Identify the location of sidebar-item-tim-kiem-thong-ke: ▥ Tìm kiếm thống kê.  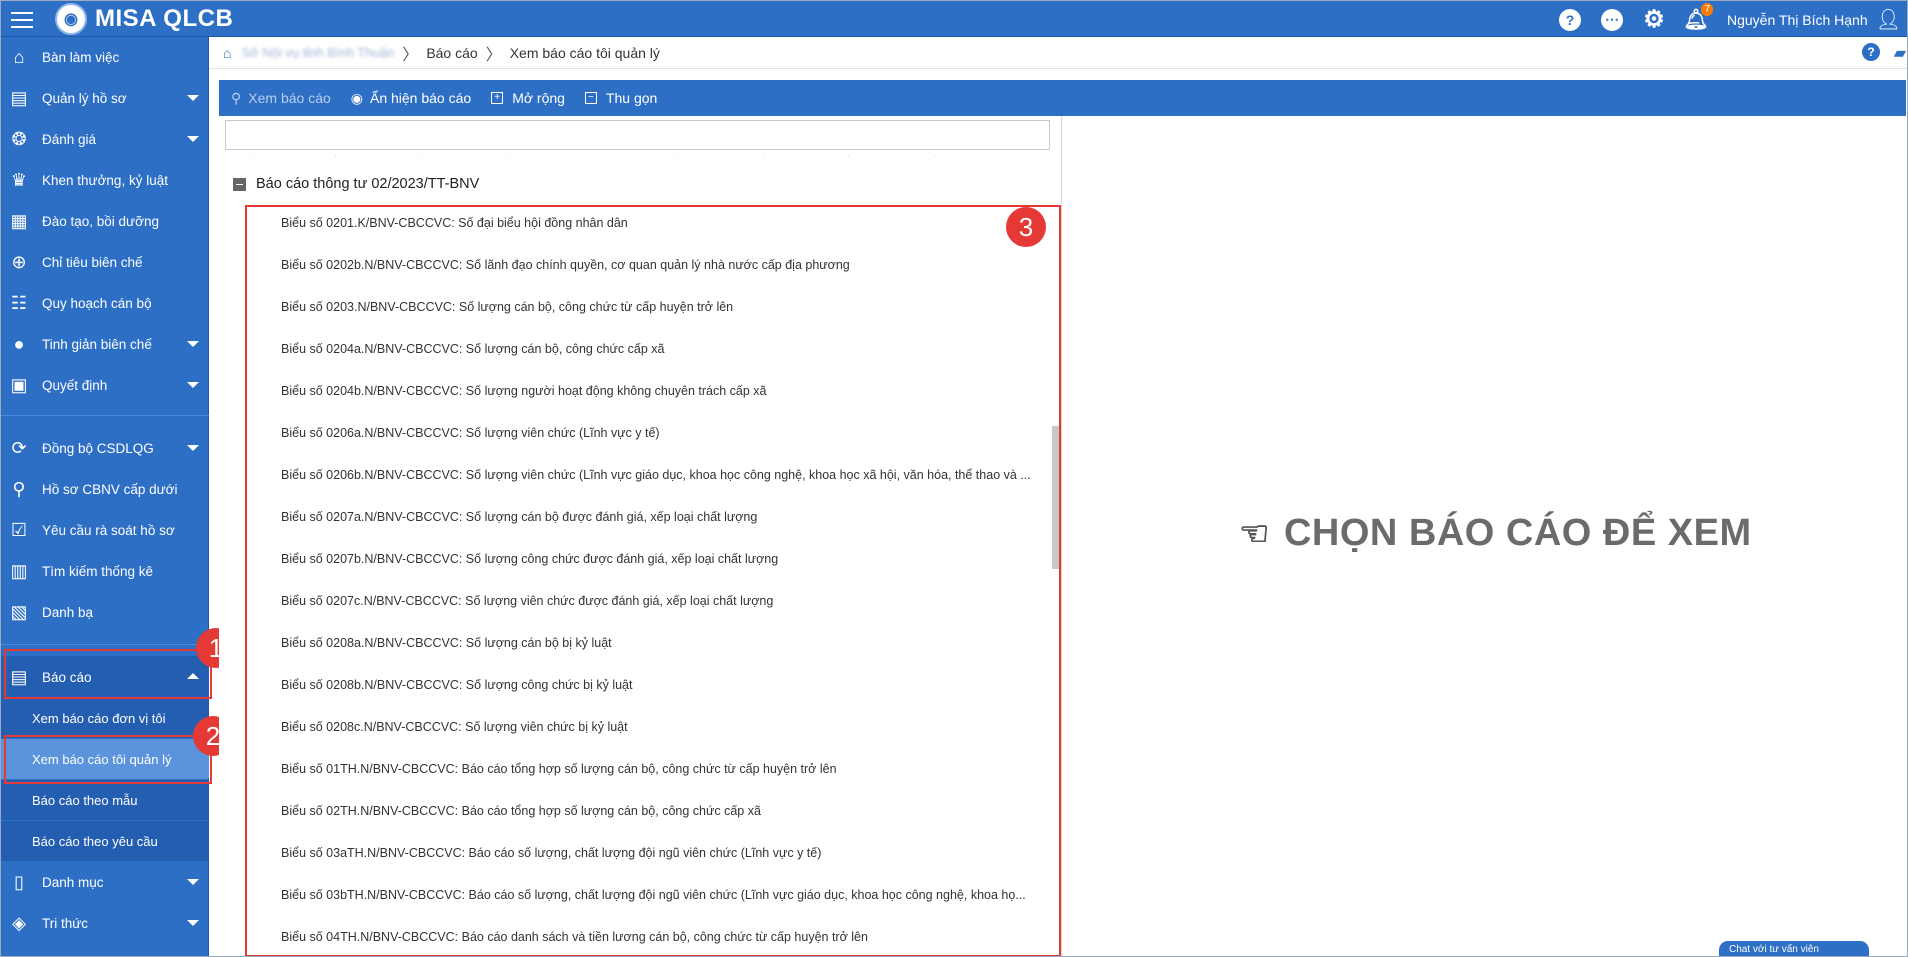
(104, 571).